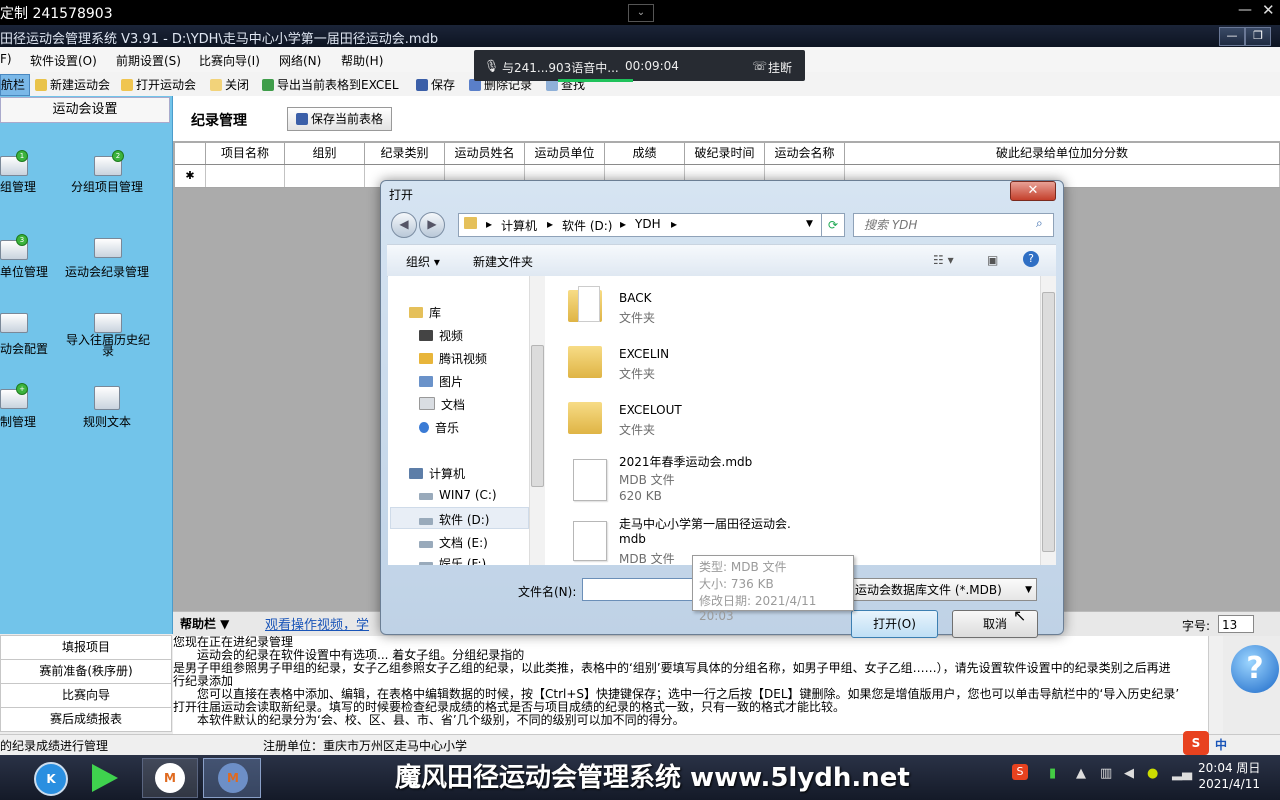  What do you see at coordinates (1152, 773) in the screenshot?
I see `security-icon: ●` at bounding box center [1152, 773].